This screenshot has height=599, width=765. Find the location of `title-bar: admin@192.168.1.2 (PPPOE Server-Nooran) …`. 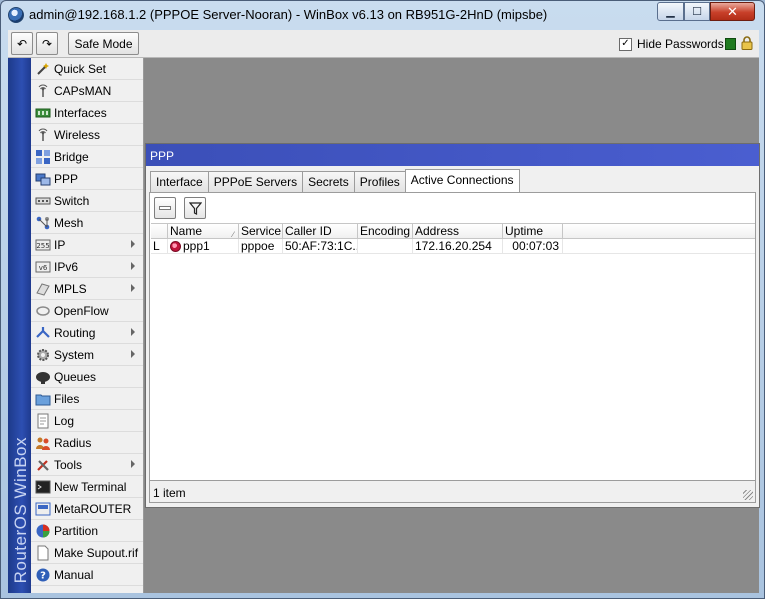

title-bar: admin@192.168.1.2 (PPPOE Server-Nooran) … is located at coordinates (382, 15).